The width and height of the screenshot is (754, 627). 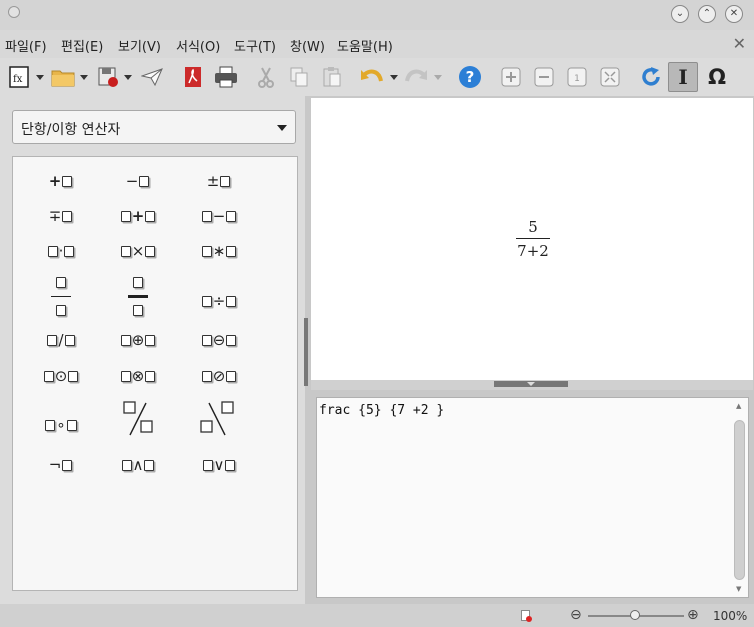 I want to click on fraction-bar, so click(x=61, y=296).